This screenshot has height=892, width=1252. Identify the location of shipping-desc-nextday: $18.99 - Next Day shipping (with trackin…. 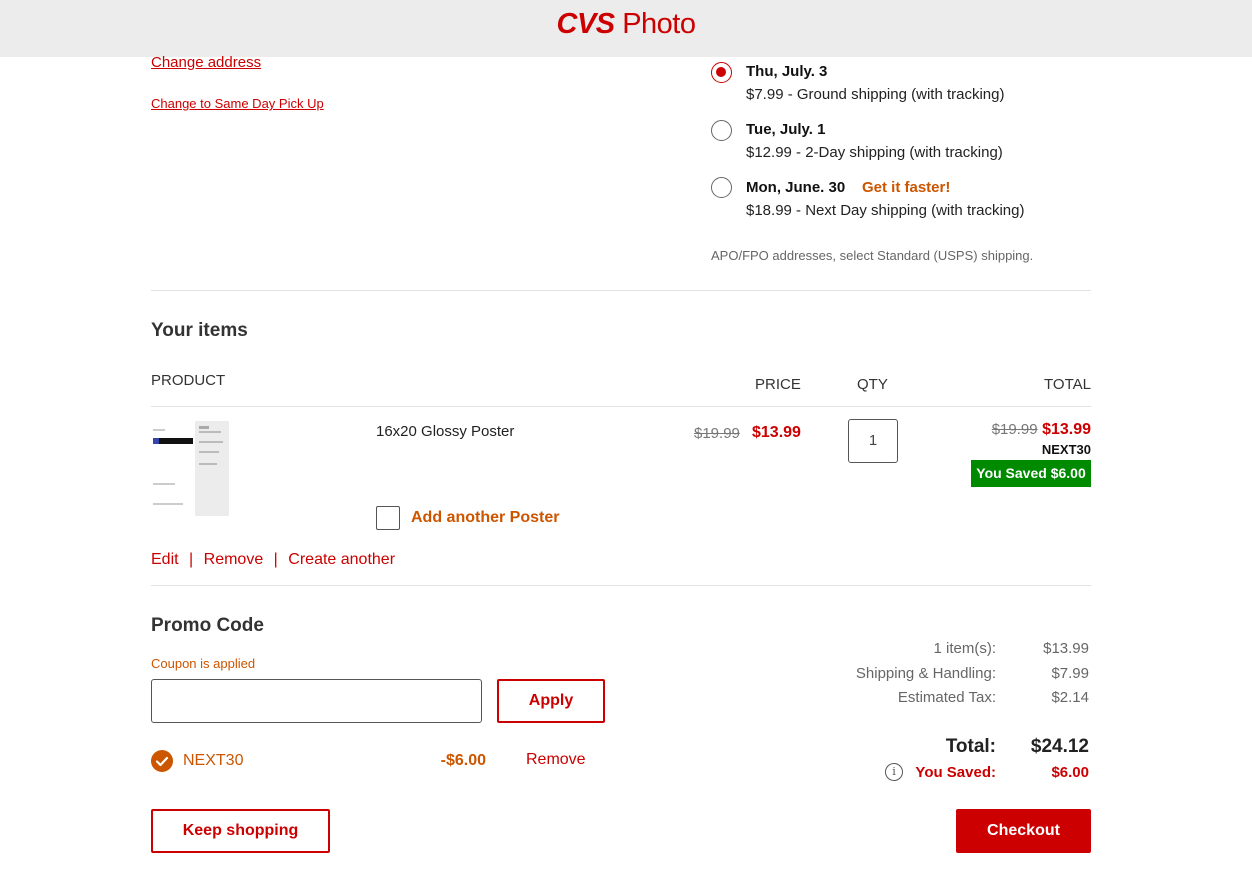
(885, 210).